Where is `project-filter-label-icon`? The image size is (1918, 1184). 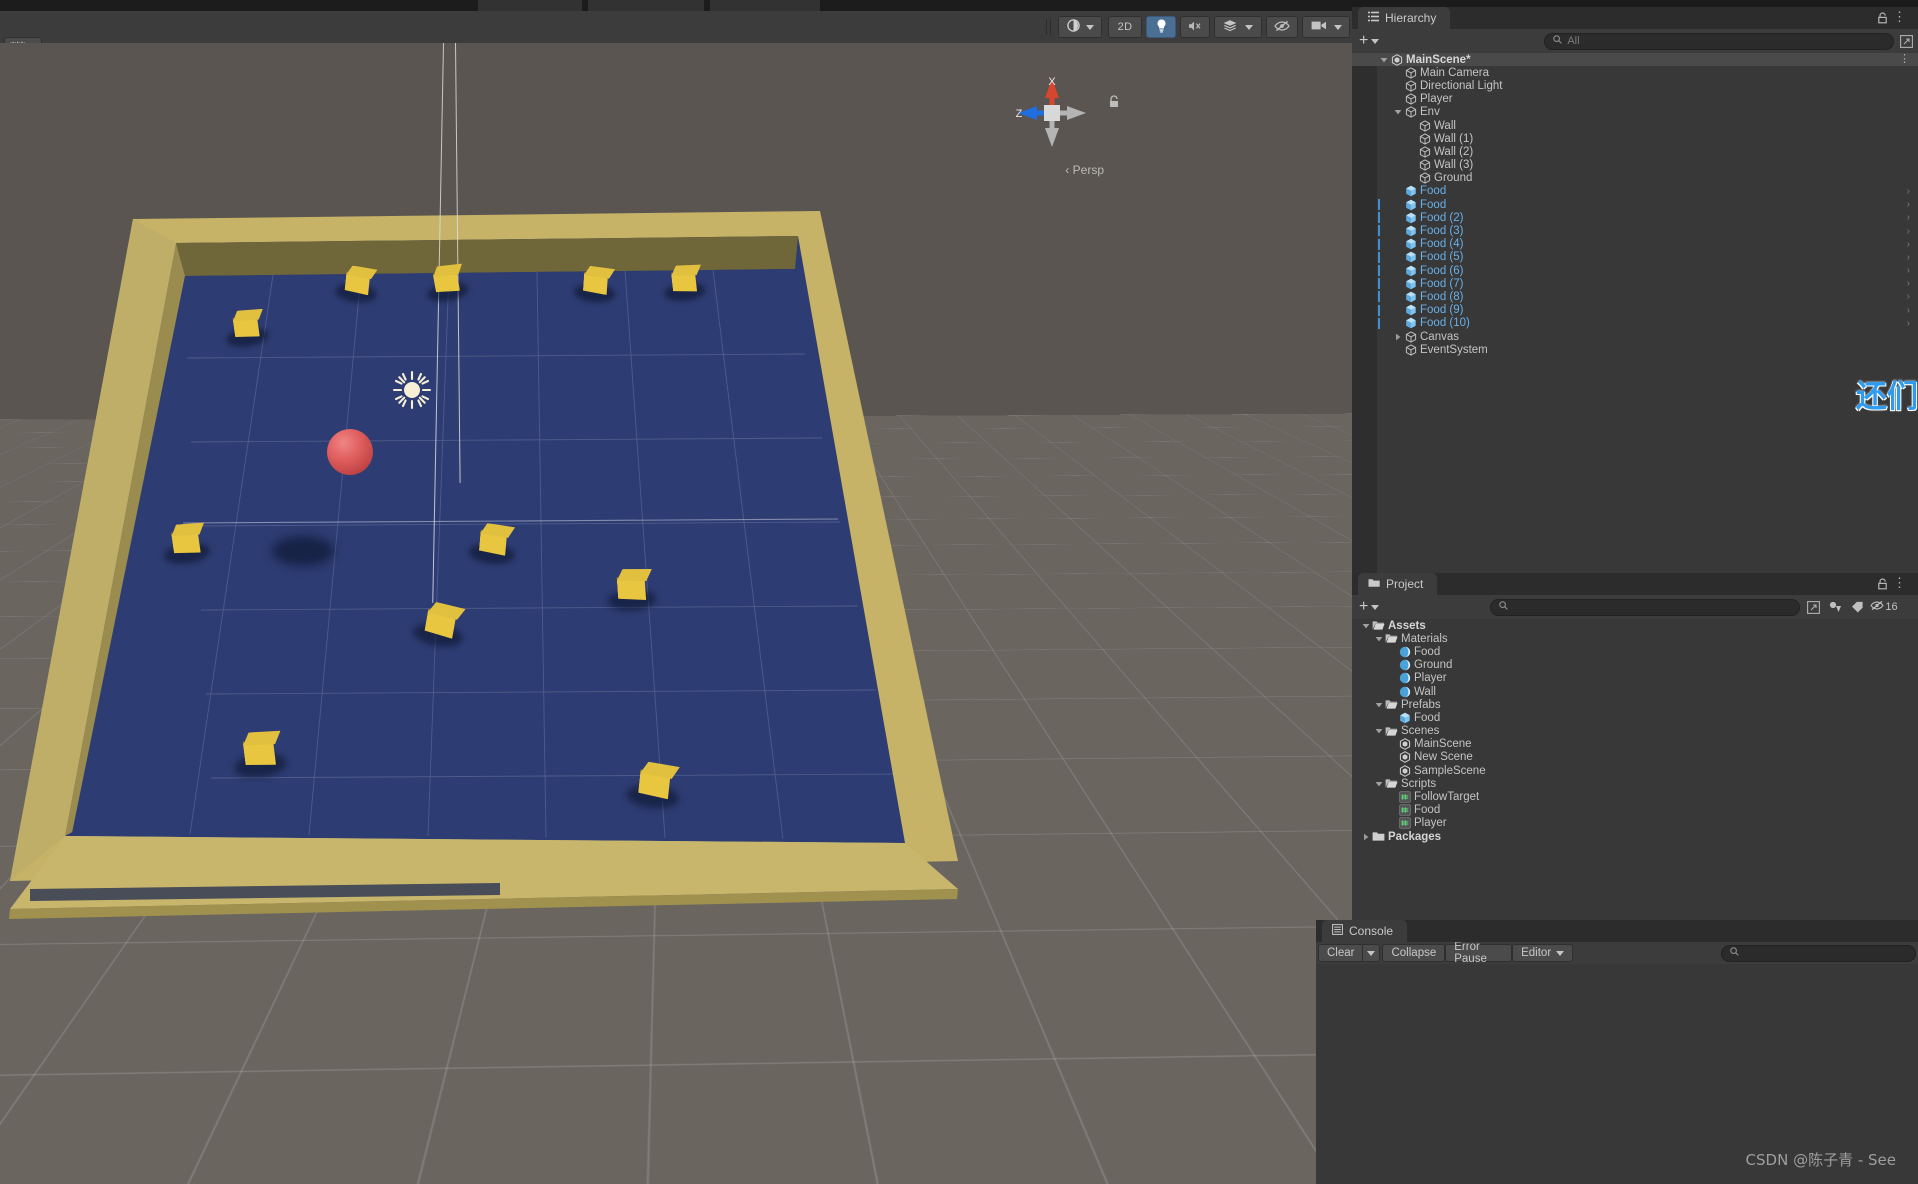 project-filter-label-icon is located at coordinates (1857, 607).